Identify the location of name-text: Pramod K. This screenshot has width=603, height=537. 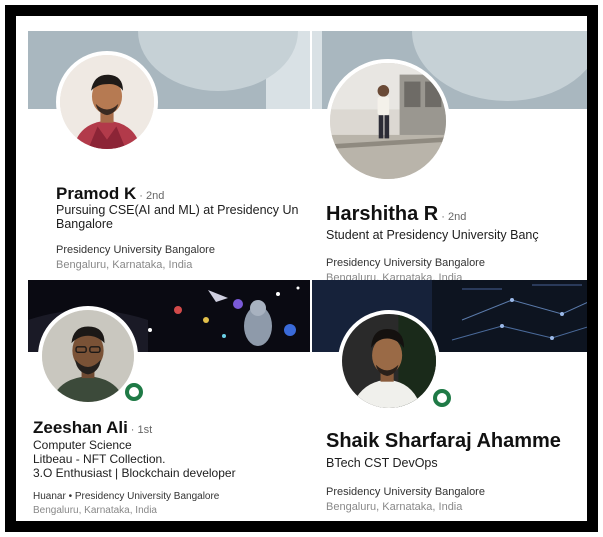
(96, 193).